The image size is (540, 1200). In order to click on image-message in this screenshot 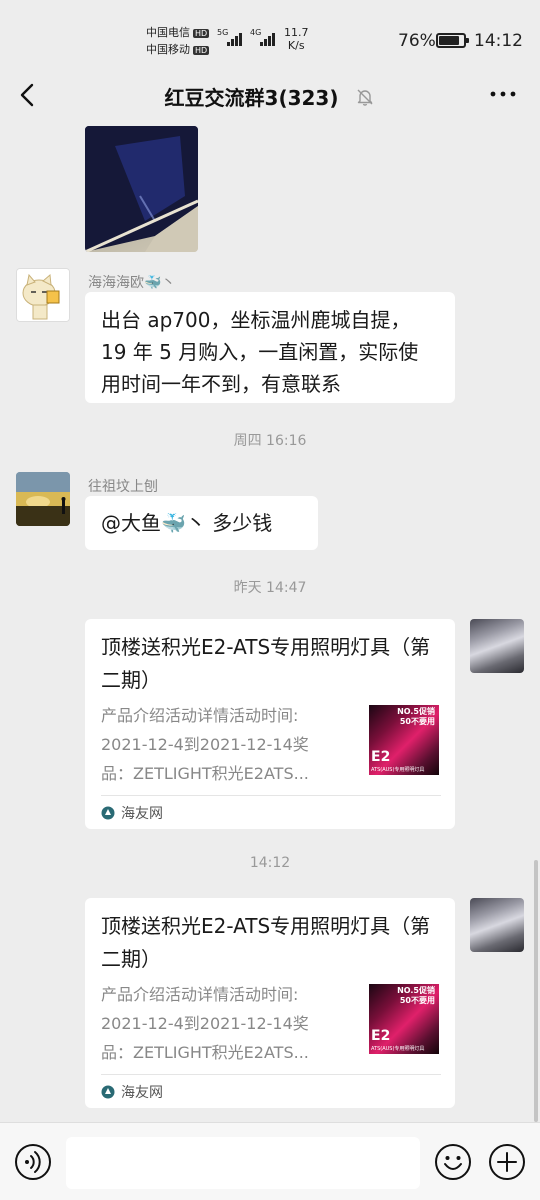, I will do `click(141, 189)`.